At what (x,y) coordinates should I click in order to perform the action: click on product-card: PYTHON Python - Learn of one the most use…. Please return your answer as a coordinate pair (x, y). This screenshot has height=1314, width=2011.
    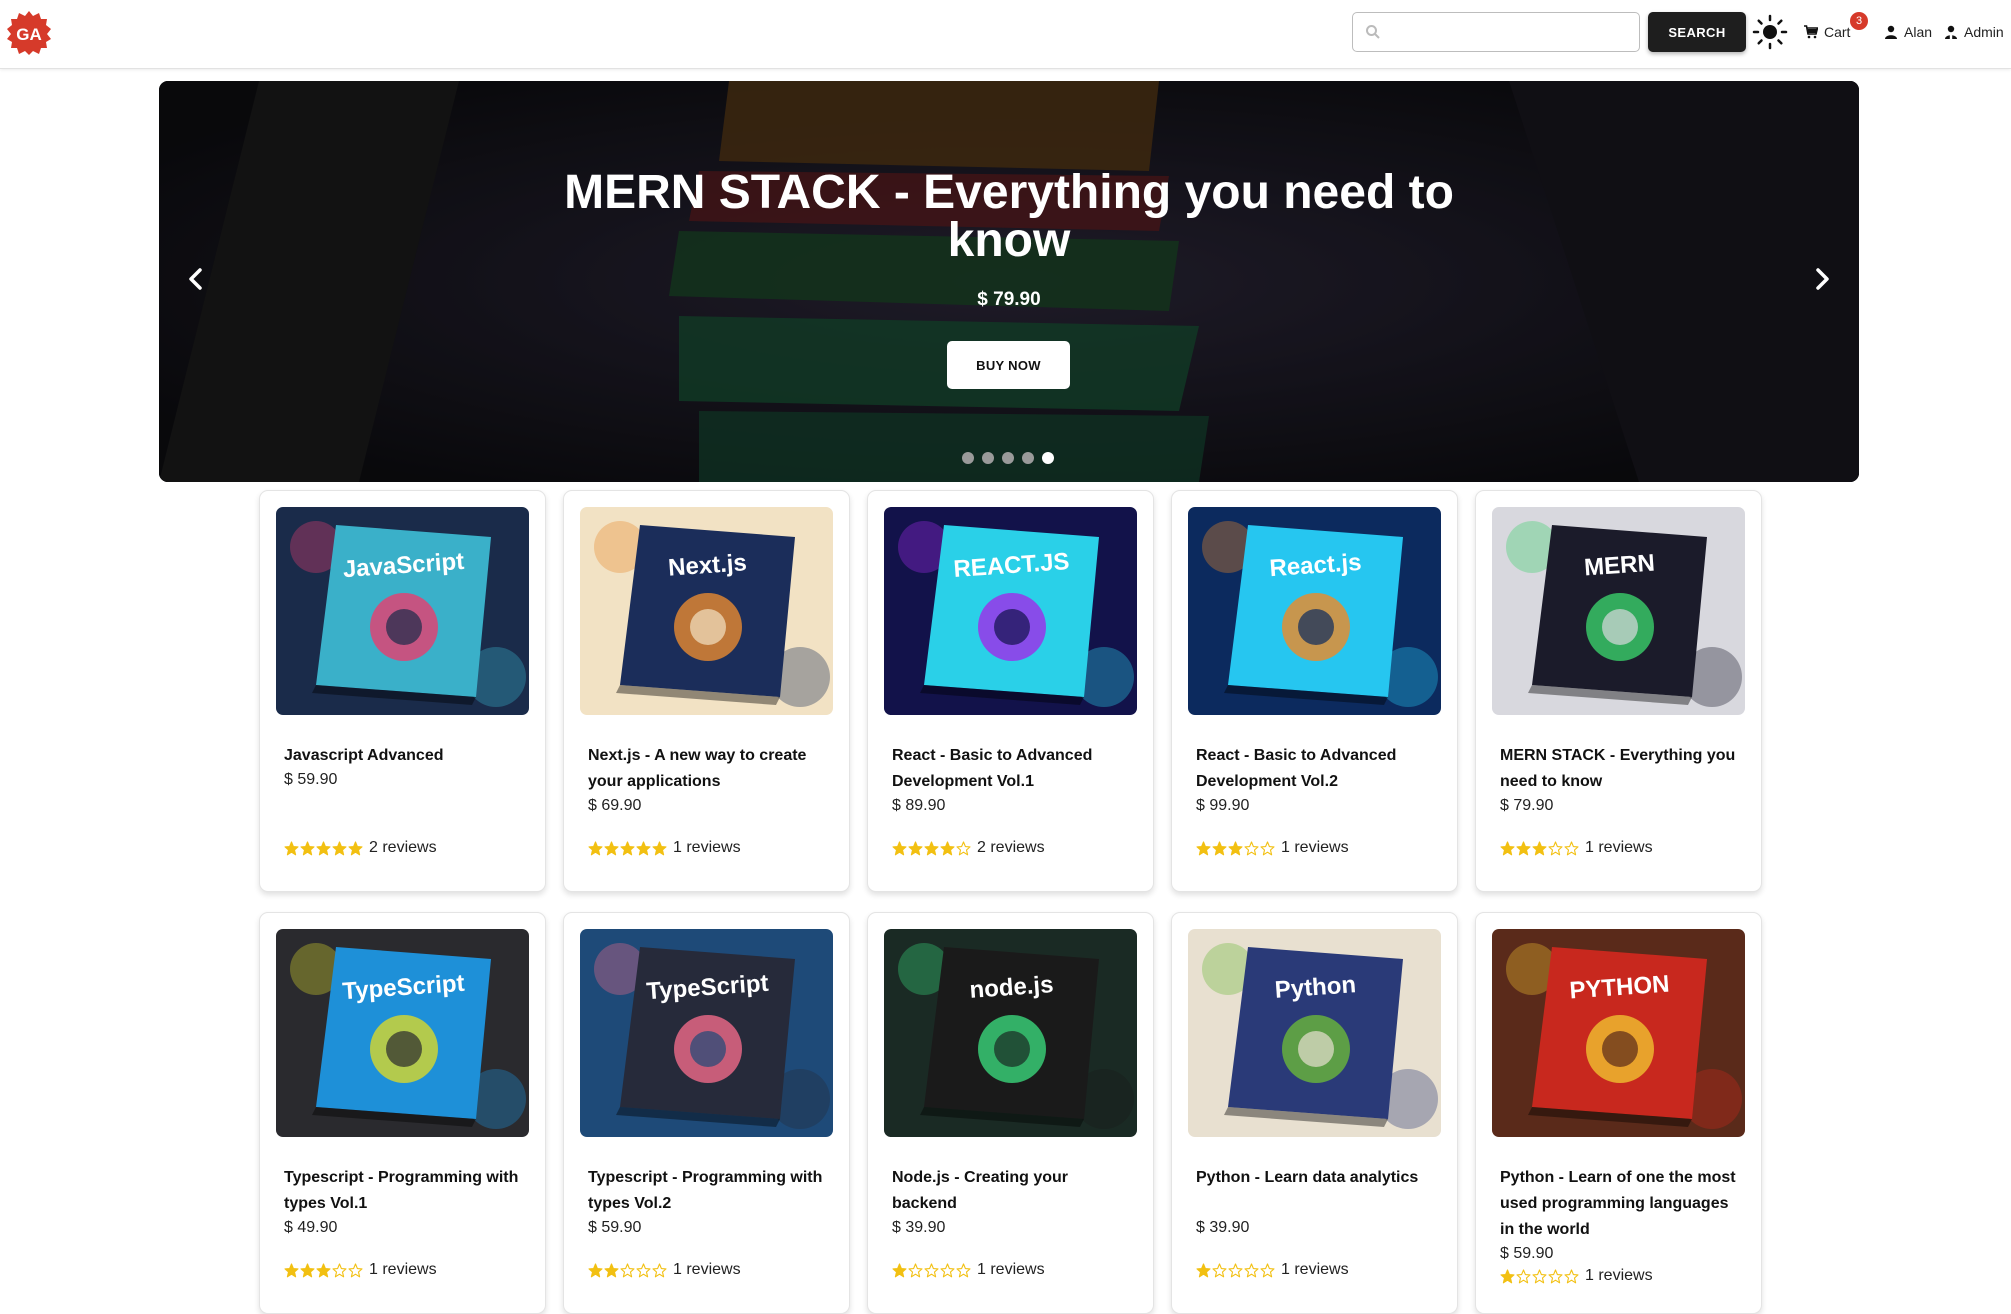
    Looking at the image, I should click on (1618, 1113).